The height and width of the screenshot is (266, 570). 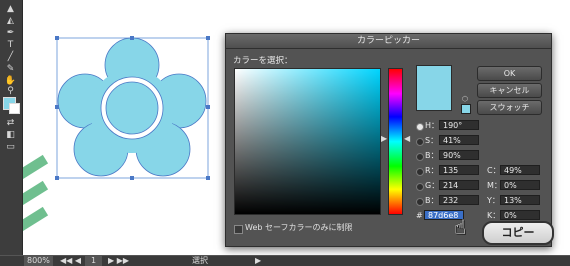 I want to click on stroke-color-swatch, so click(x=14, y=108).